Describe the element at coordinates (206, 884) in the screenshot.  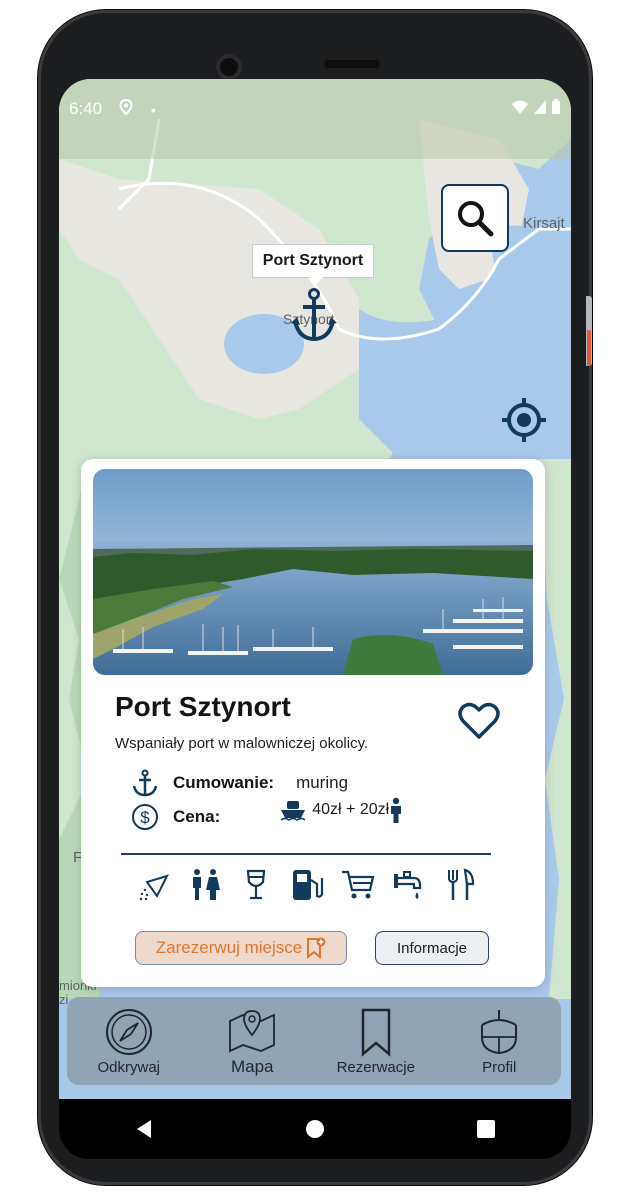
I see `toilet-icon` at that location.